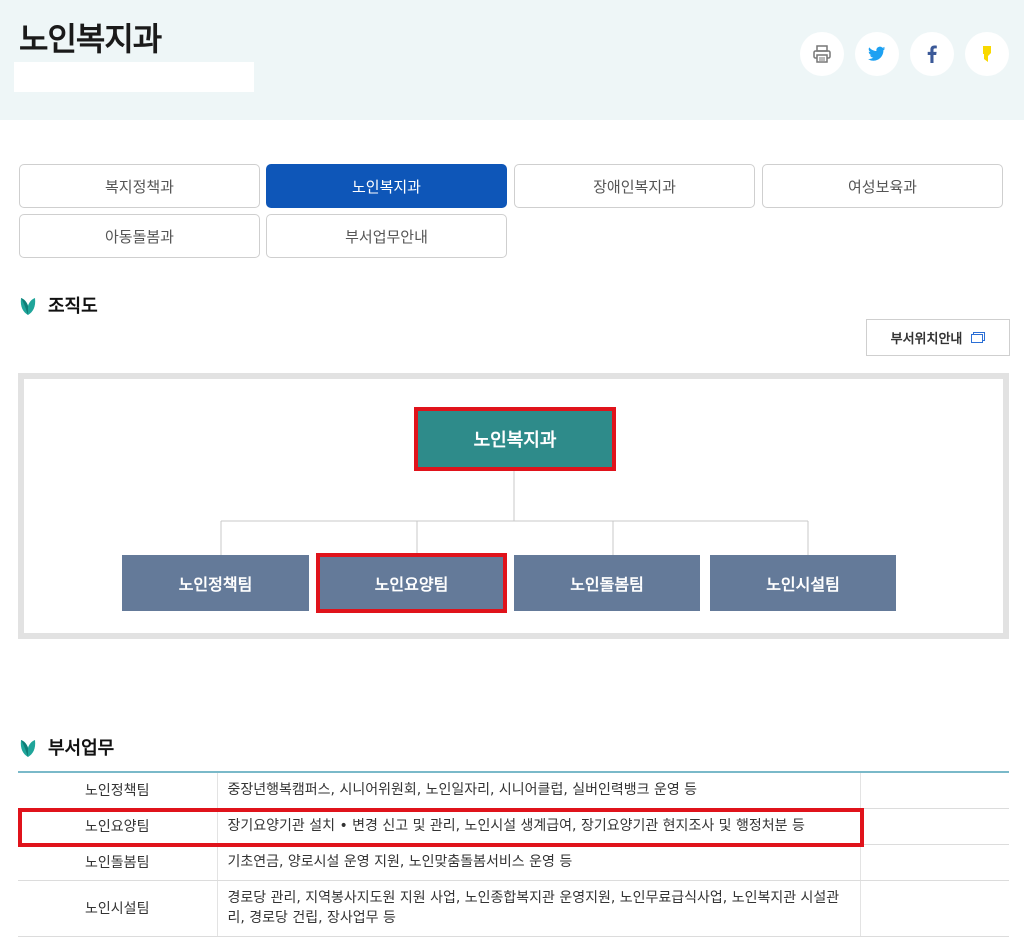 This screenshot has width=1024, height=947. Describe the element at coordinates (81, 748) in the screenshot. I see `duty-section-title: 부서업무` at that location.